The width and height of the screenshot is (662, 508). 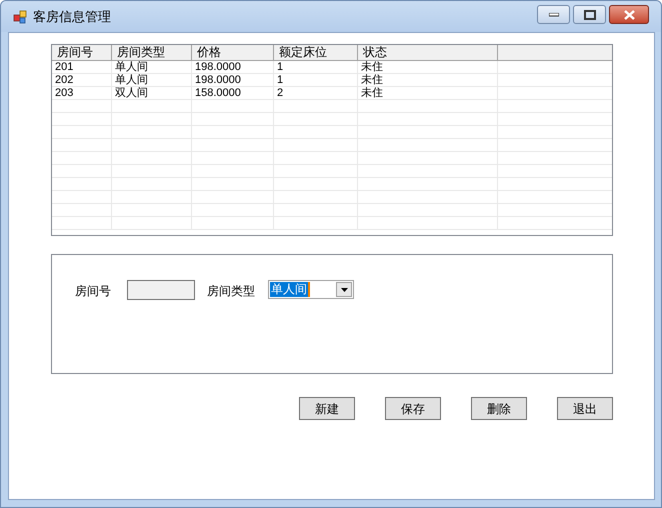 What do you see at coordinates (131, 93) in the screenshot?
I see `table-cell: 双人间` at bounding box center [131, 93].